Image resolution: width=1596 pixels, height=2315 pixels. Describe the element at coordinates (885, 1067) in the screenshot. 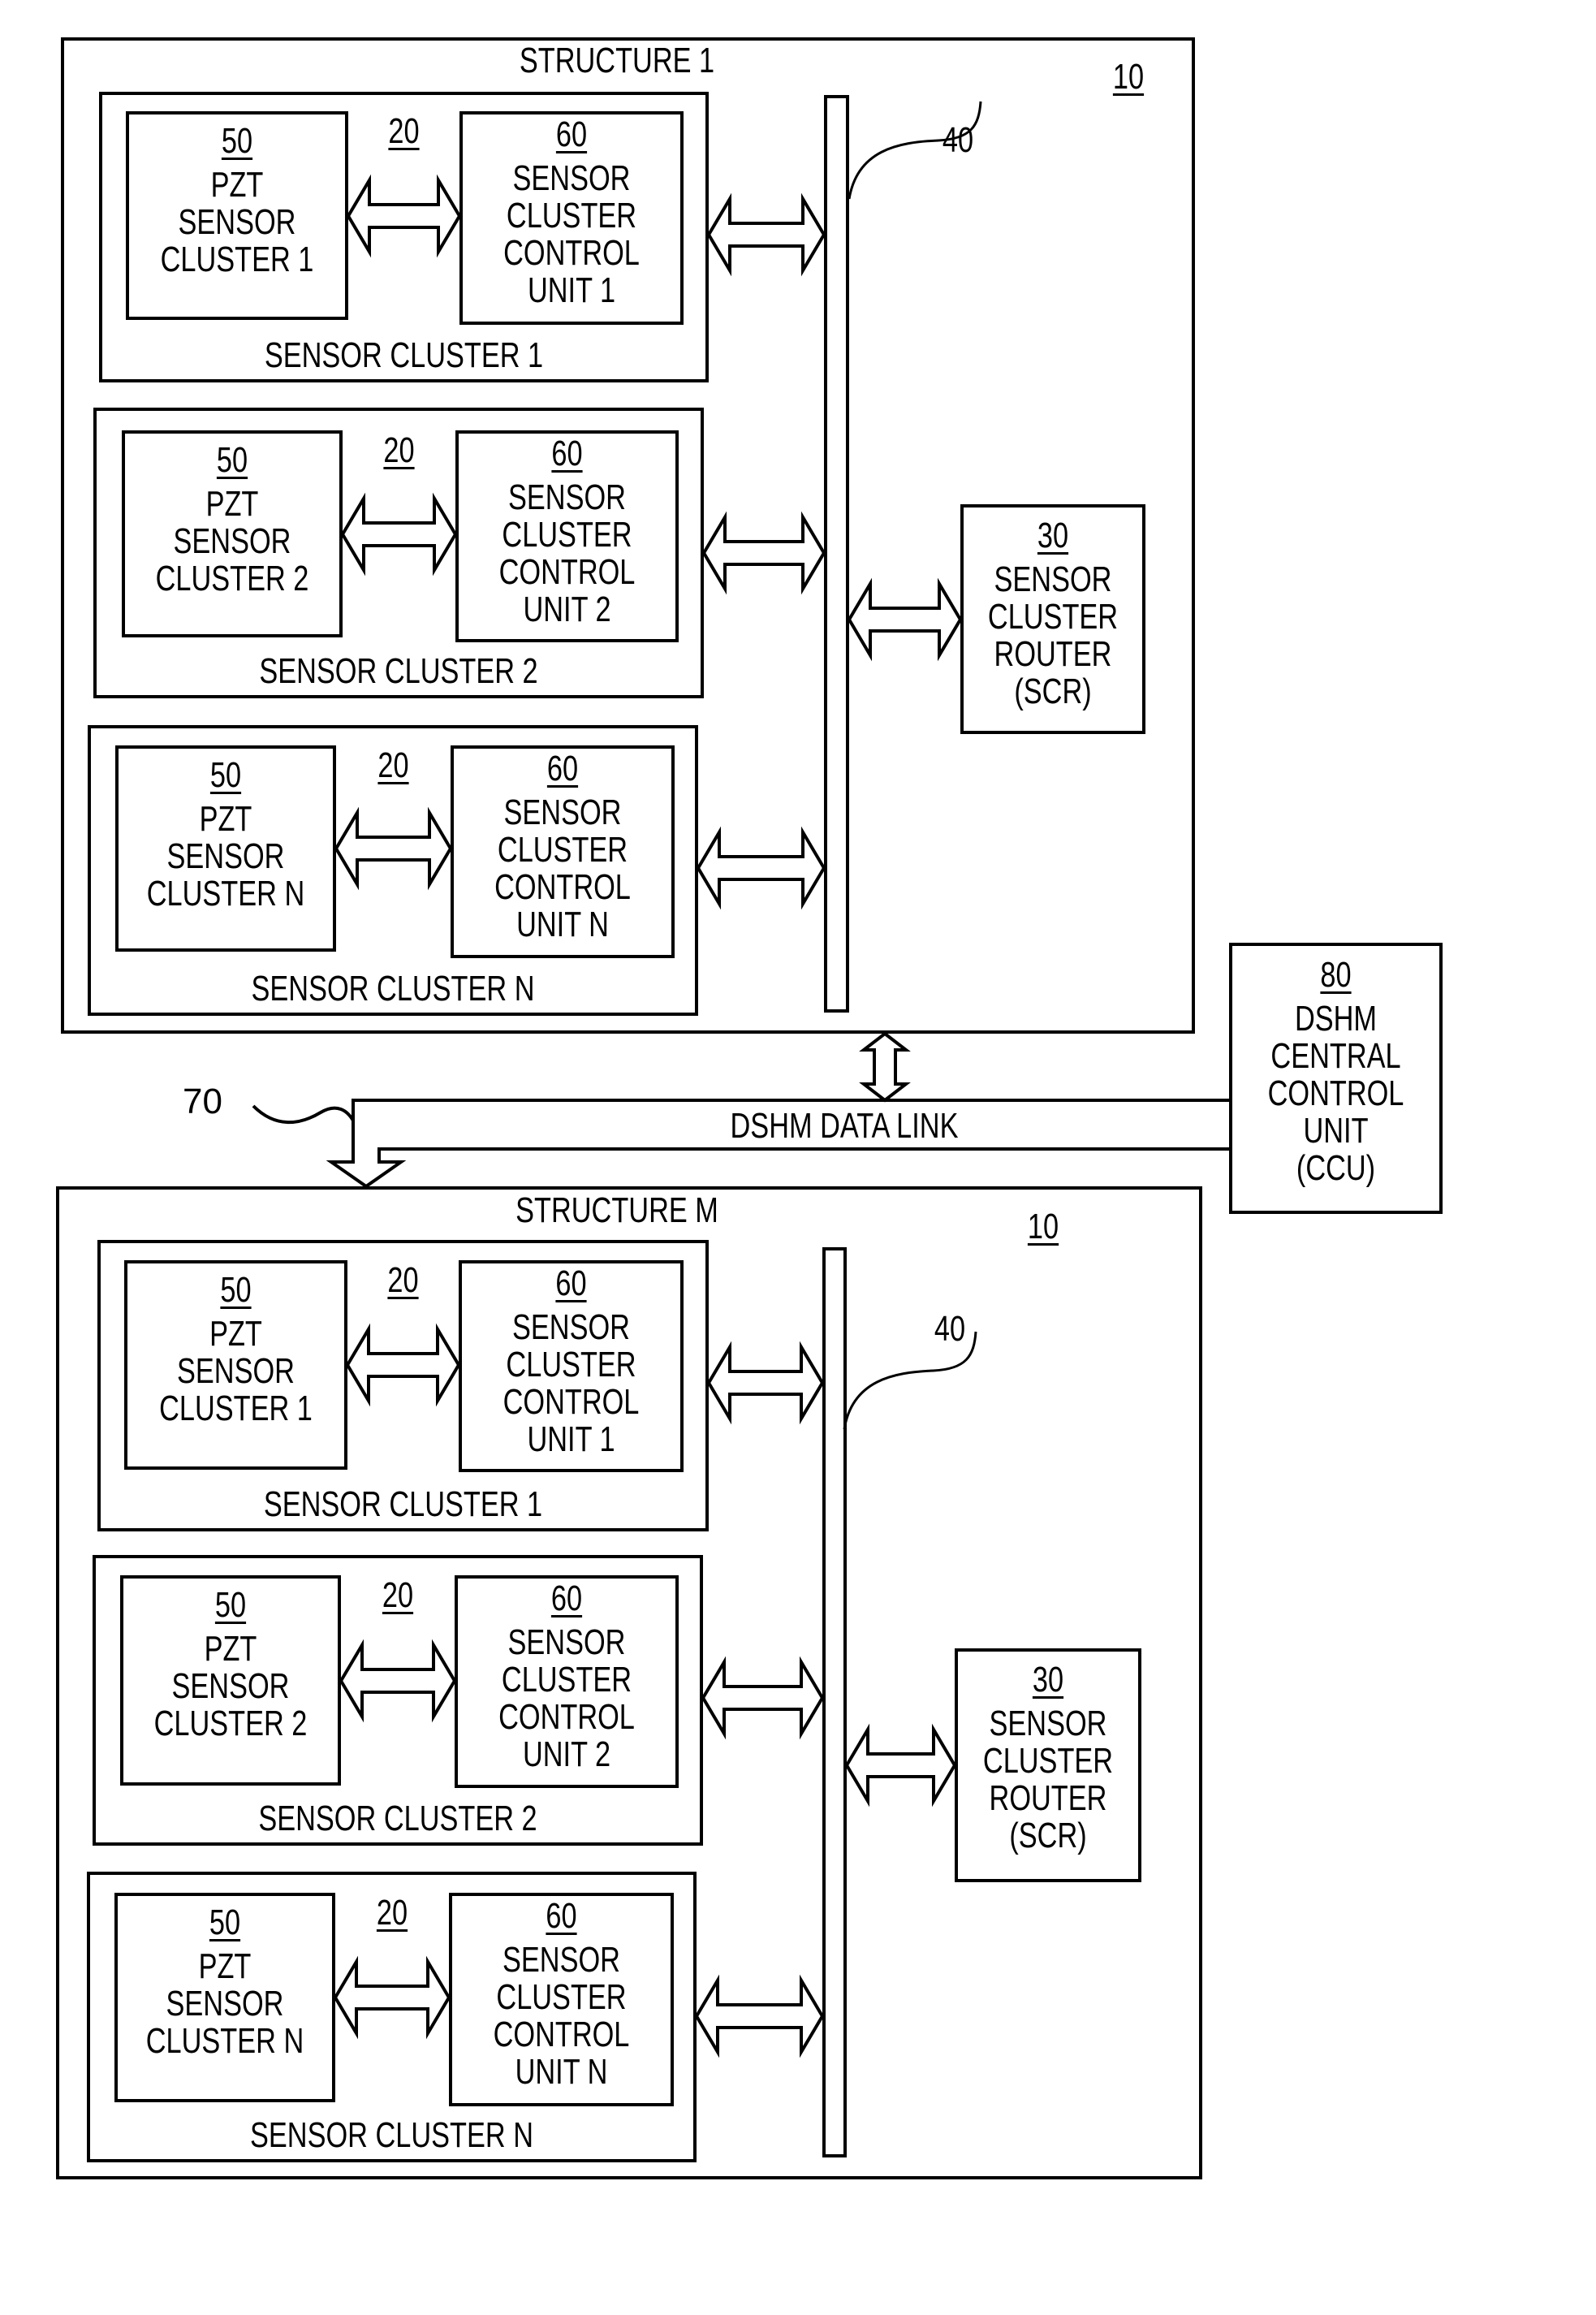

I see `vertical-bidirectional-arrow-icon` at that location.